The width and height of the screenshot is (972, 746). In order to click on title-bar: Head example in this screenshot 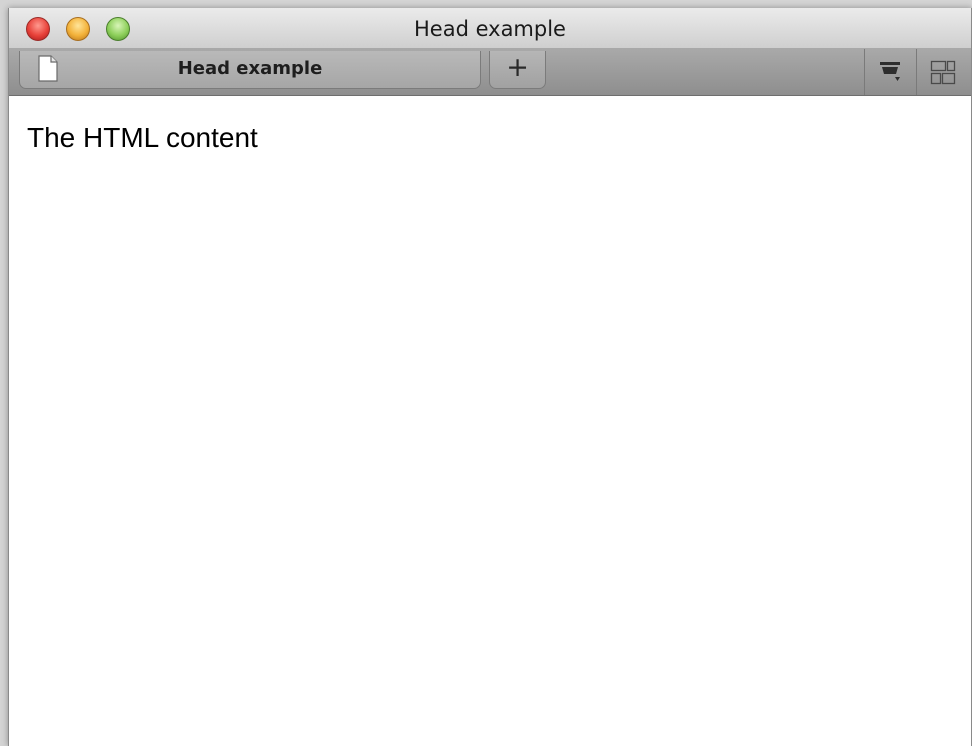, I will do `click(490, 28)`.